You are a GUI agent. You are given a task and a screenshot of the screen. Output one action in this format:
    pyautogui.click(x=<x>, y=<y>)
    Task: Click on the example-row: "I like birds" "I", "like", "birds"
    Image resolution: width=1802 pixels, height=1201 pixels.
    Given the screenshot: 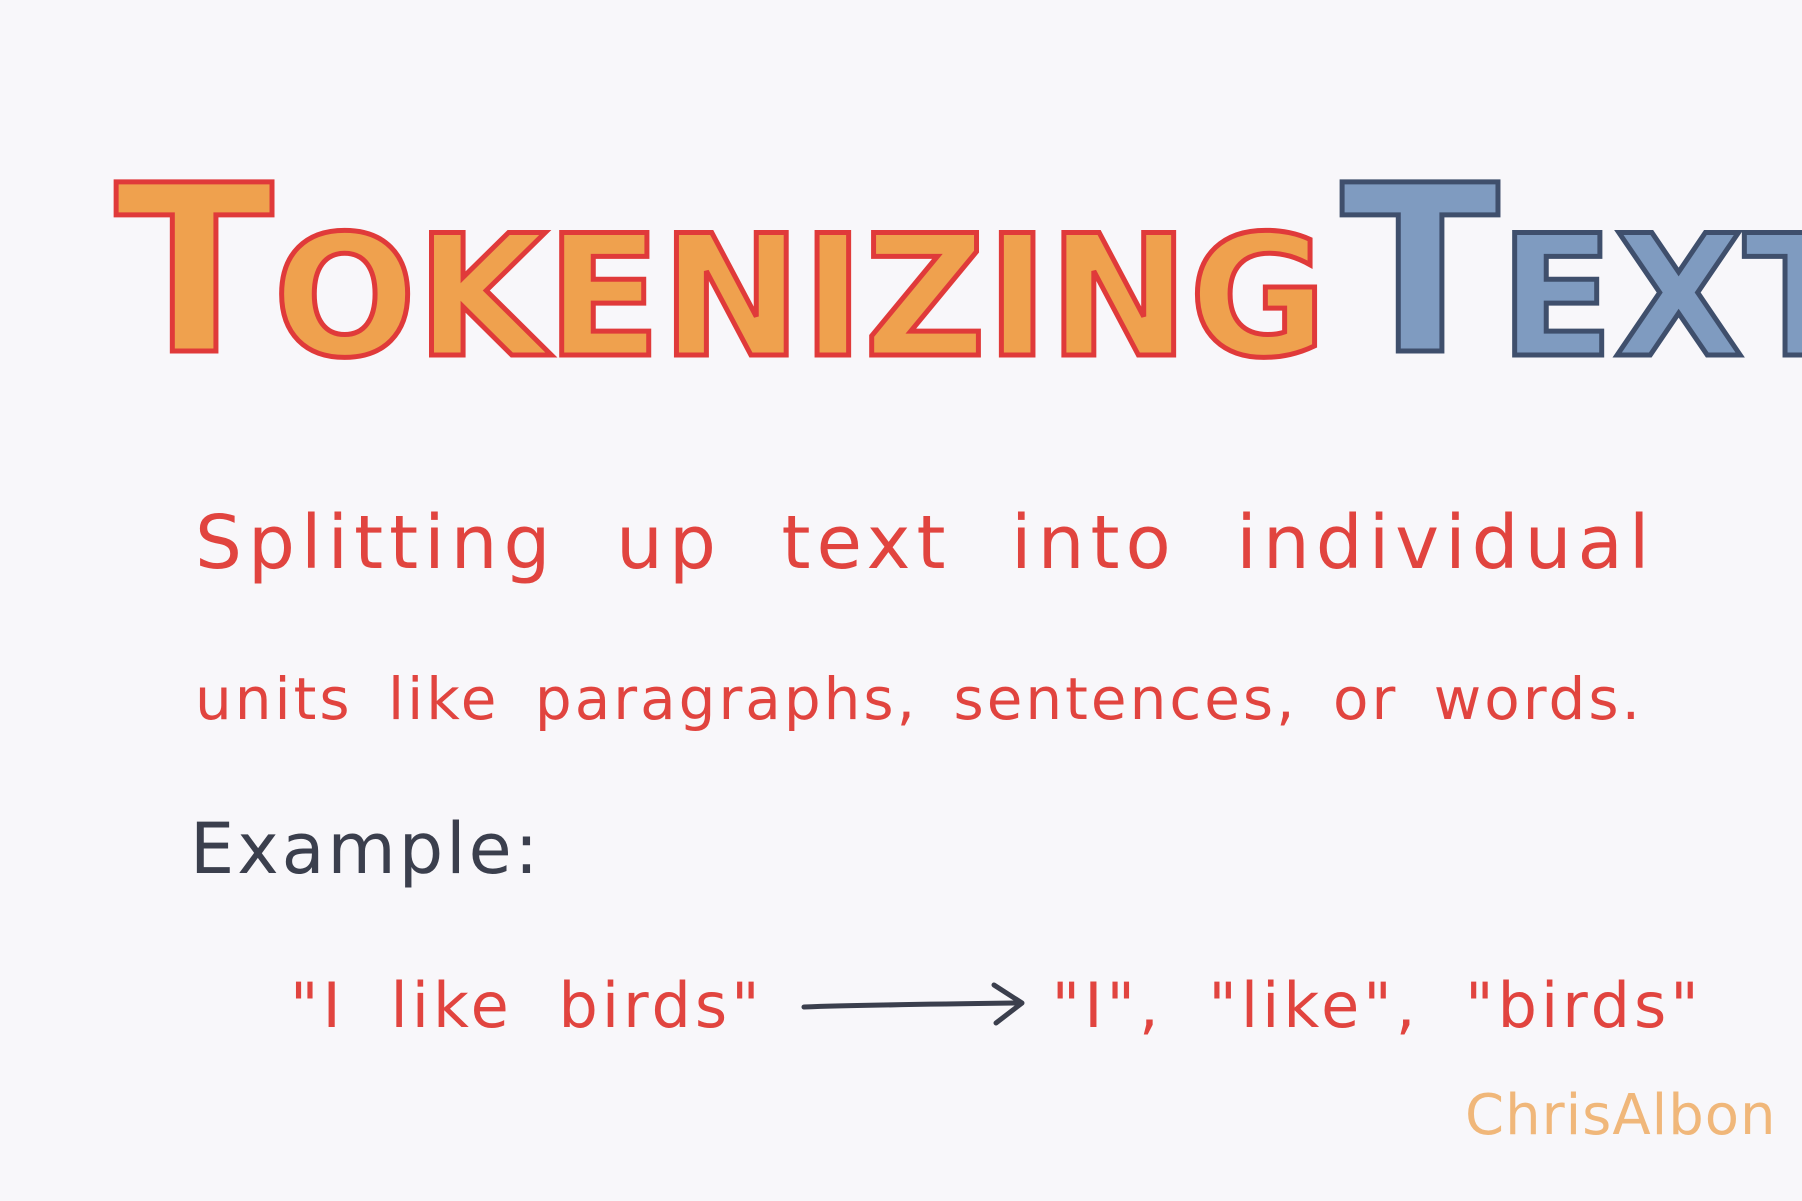 What is the action you would take?
    pyautogui.click(x=996, y=1005)
    